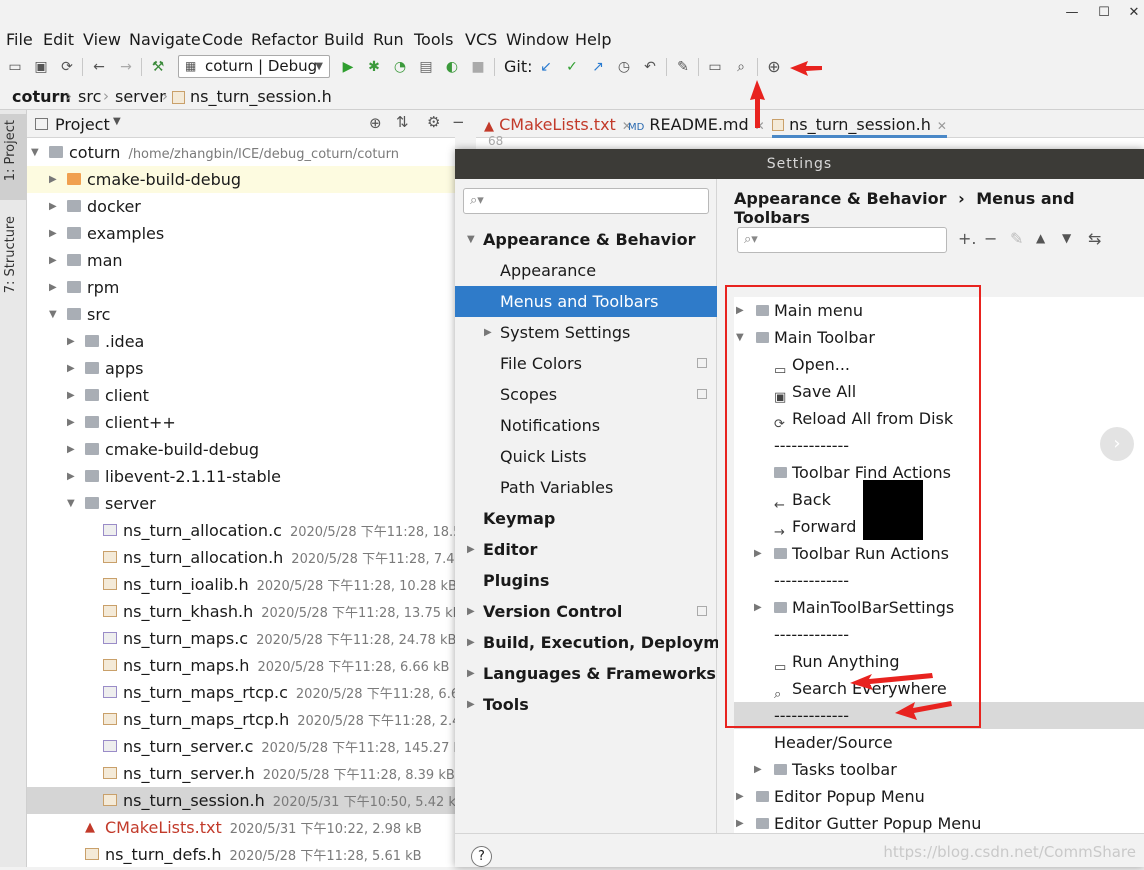 The image size is (1144, 870). What do you see at coordinates (1009, 852) in the screenshot?
I see `watermark: https://blog.csdn.net/CommShare` at bounding box center [1009, 852].